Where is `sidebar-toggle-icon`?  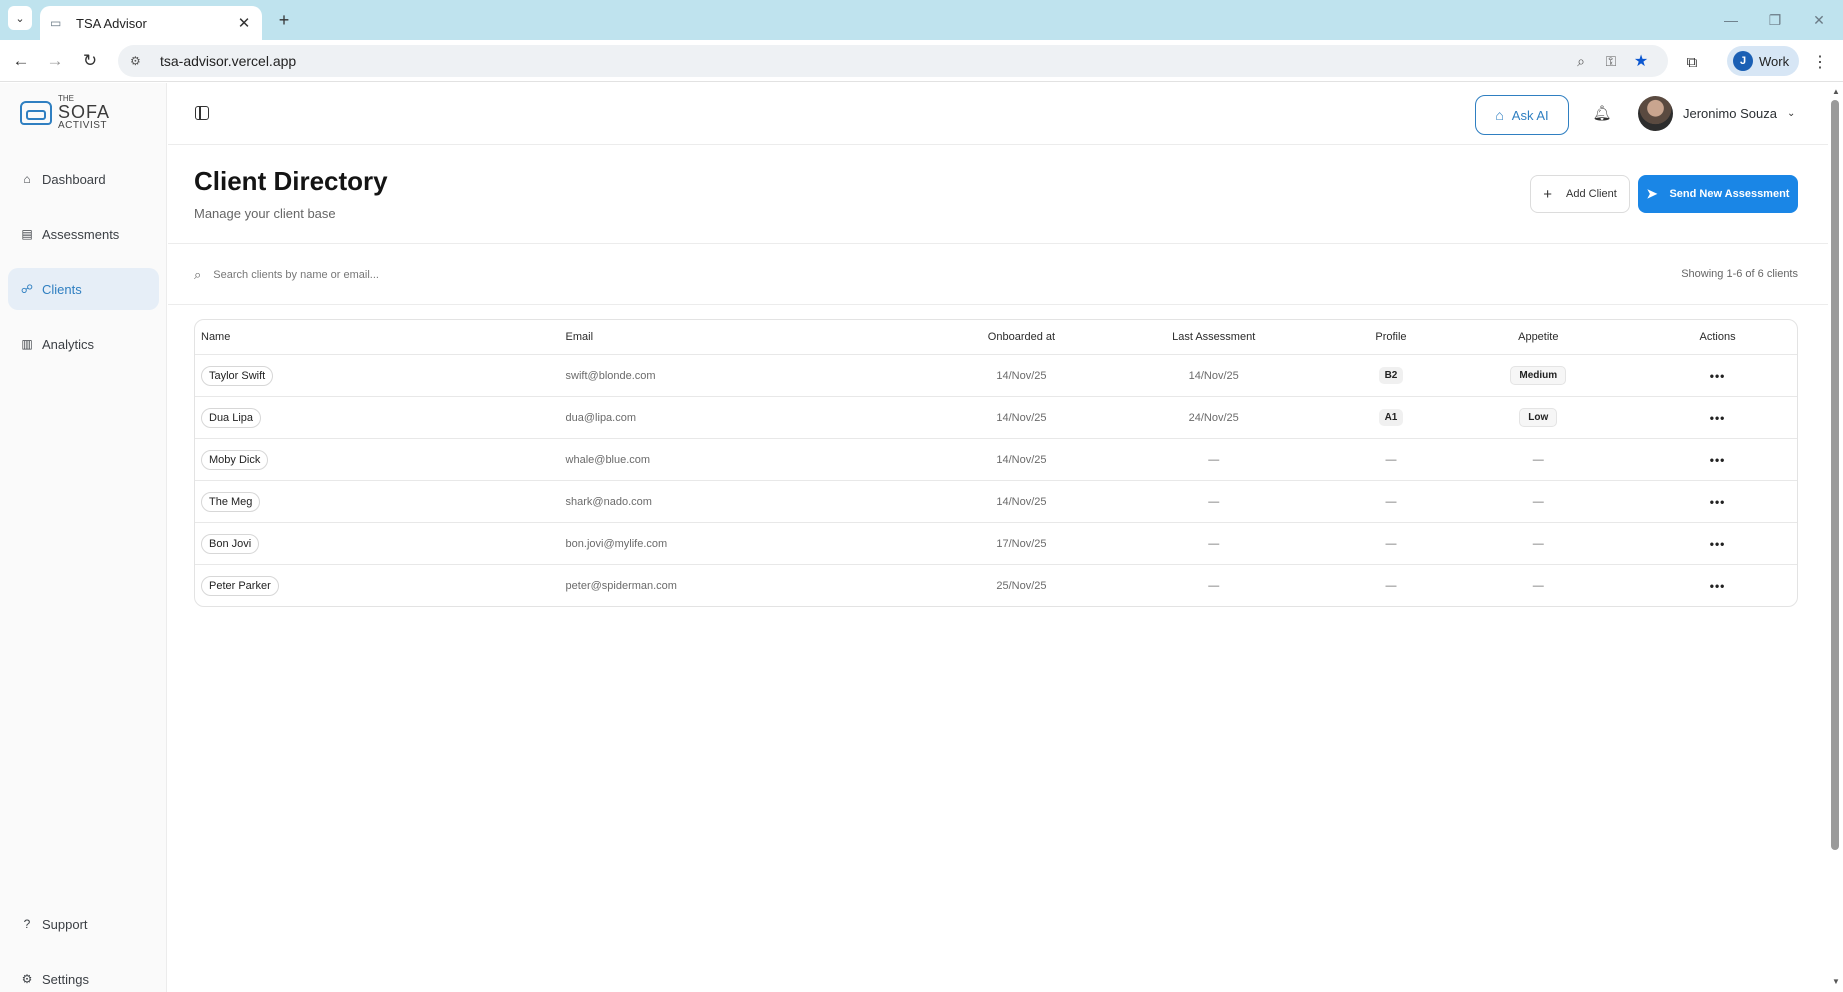
sidebar-toggle-icon is located at coordinates (202, 113).